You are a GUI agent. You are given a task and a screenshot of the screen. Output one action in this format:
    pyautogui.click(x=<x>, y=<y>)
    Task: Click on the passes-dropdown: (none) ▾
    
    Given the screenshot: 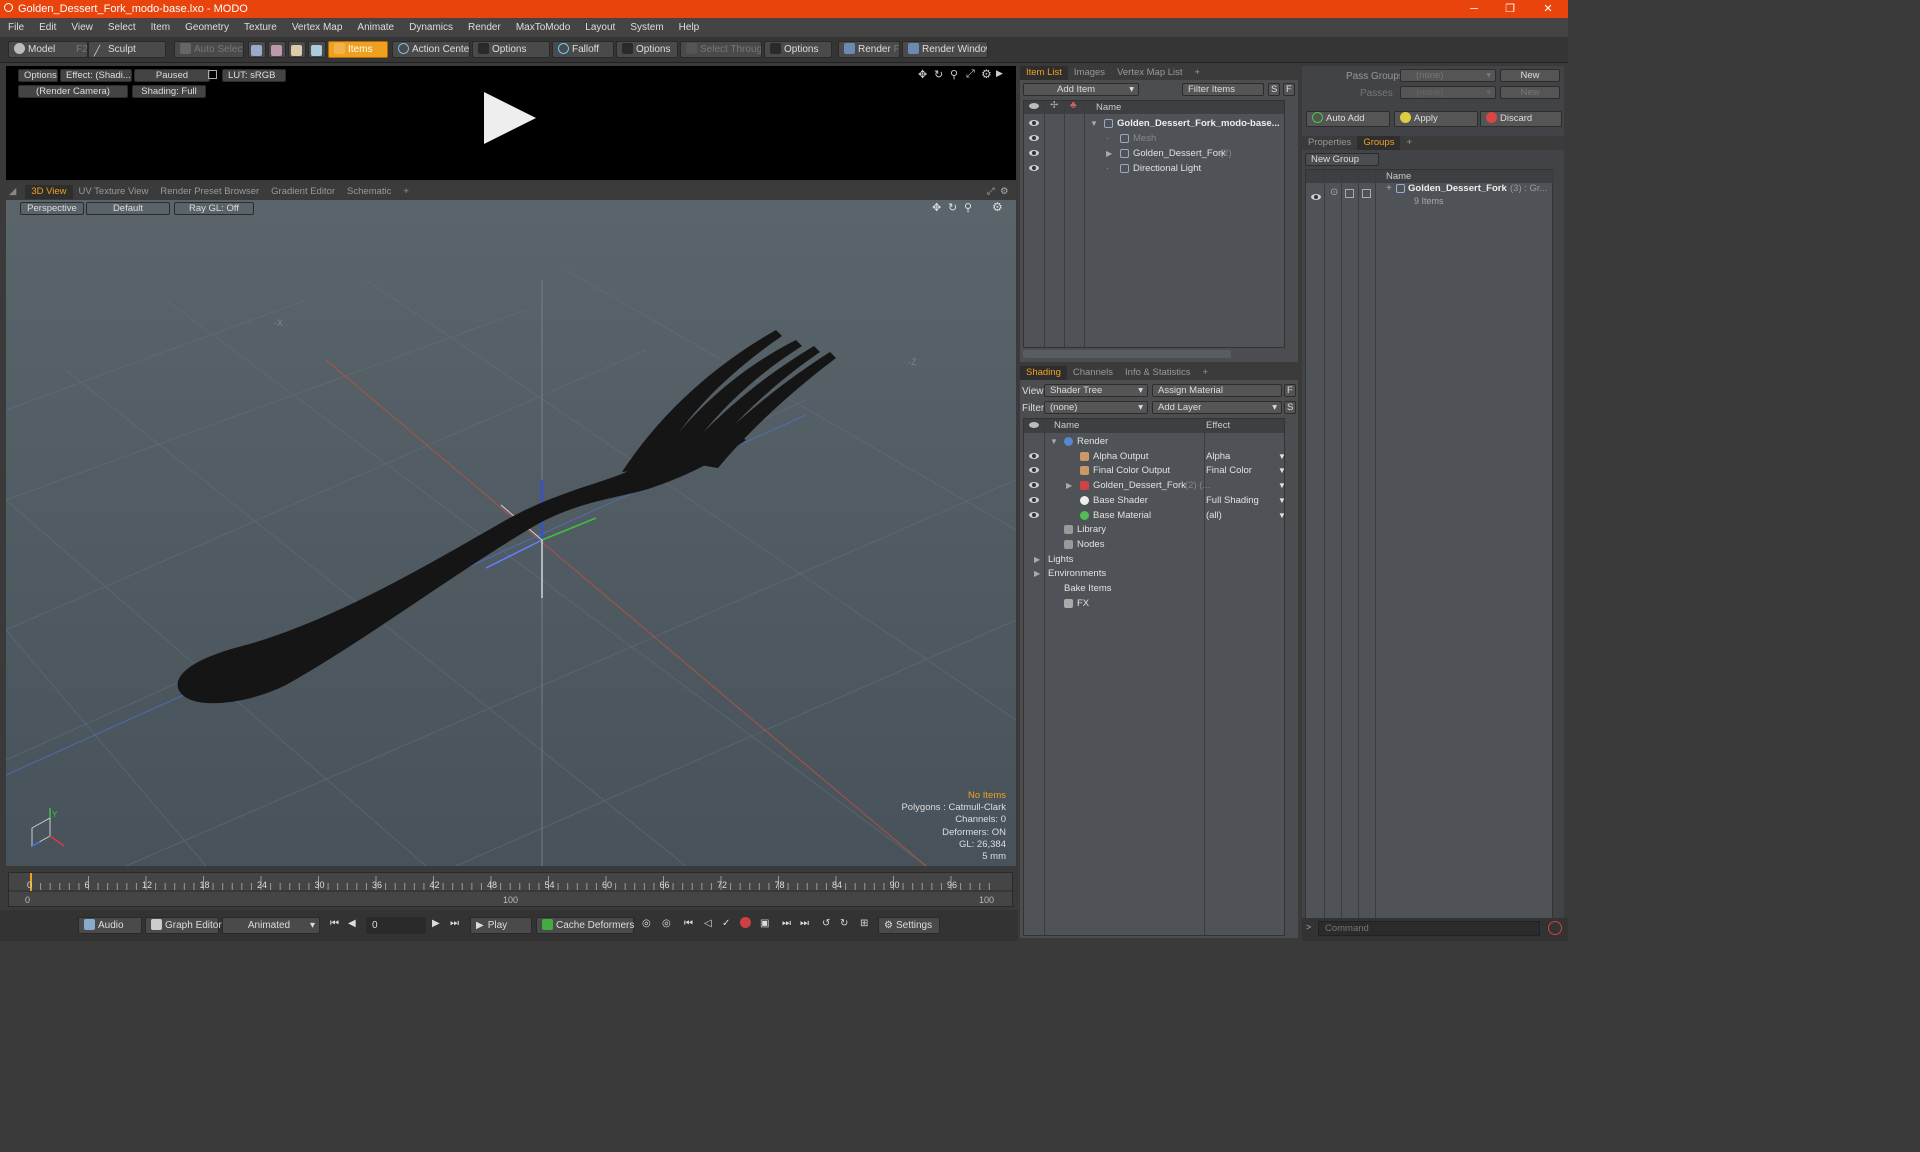 What is the action you would take?
    pyautogui.click(x=1448, y=92)
    